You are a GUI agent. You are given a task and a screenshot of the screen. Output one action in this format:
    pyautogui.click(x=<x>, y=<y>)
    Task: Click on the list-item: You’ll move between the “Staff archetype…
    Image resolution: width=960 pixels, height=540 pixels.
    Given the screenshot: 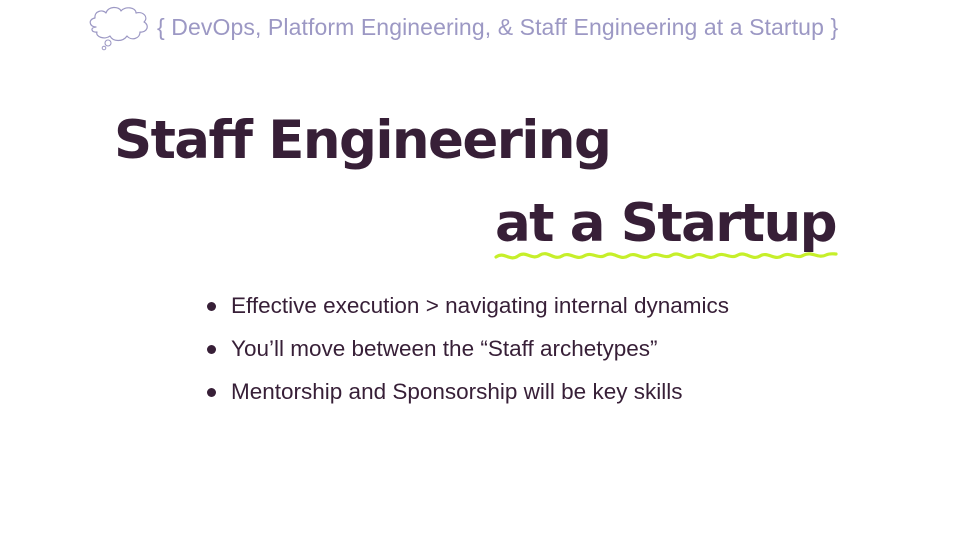 What is the action you would take?
    pyautogui.click(x=466, y=354)
    